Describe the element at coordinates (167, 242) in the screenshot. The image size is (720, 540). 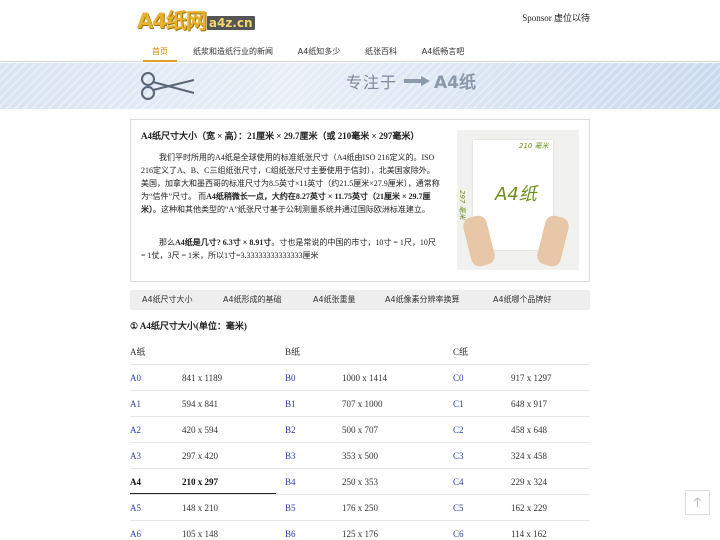
I see `intro-p2-text-a: 那么` at that location.